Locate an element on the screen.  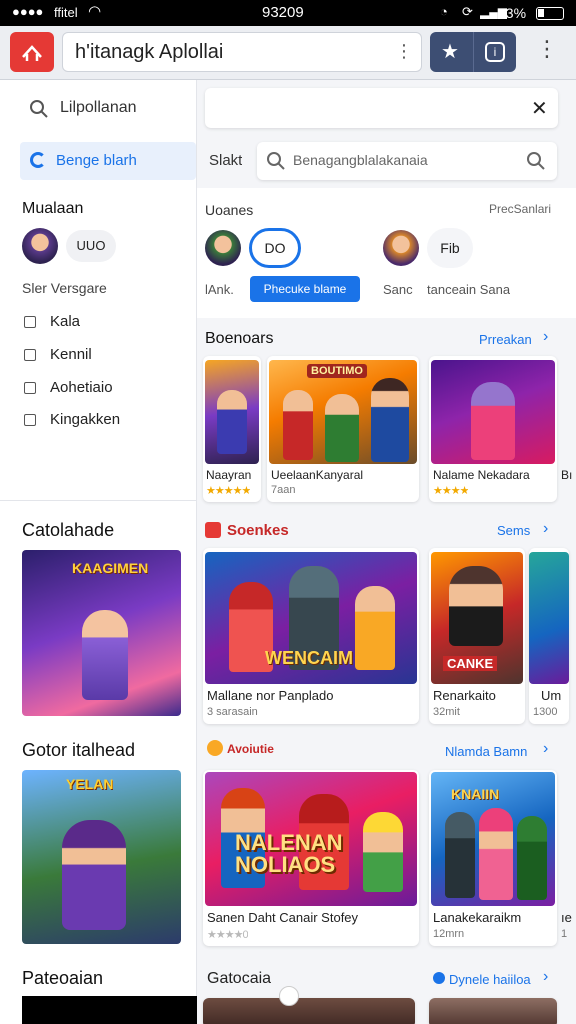
sidebar-heading: Mualaan is located at coordinates (53, 208).